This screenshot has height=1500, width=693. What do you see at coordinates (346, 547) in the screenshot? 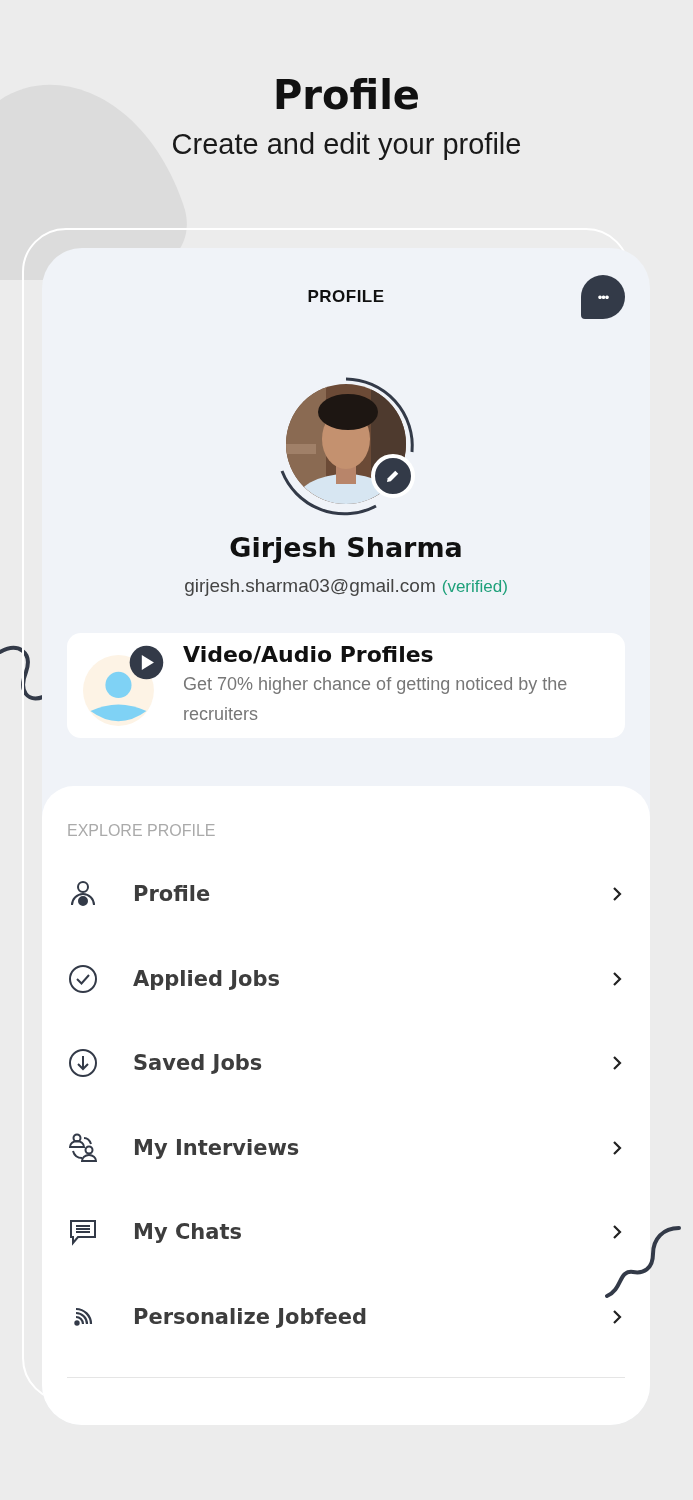
I see `user-name: Girjesh Sharma` at bounding box center [346, 547].